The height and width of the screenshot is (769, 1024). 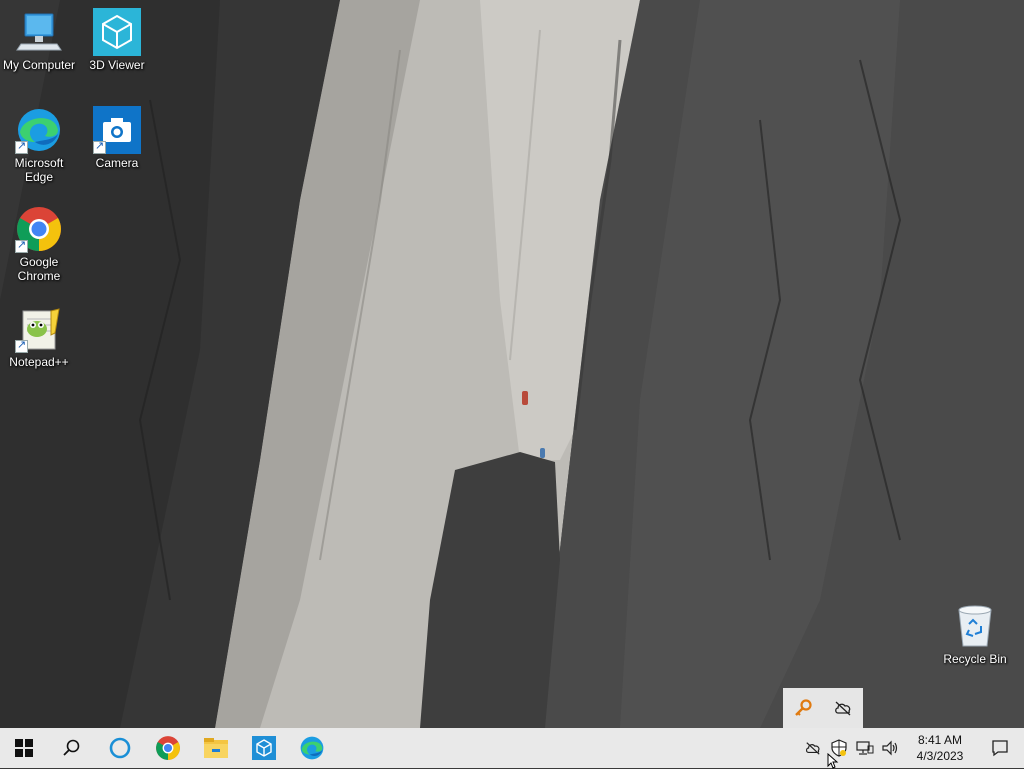 What do you see at coordinates (39, 329) in the screenshot?
I see `notepadpp-icon` at bounding box center [39, 329].